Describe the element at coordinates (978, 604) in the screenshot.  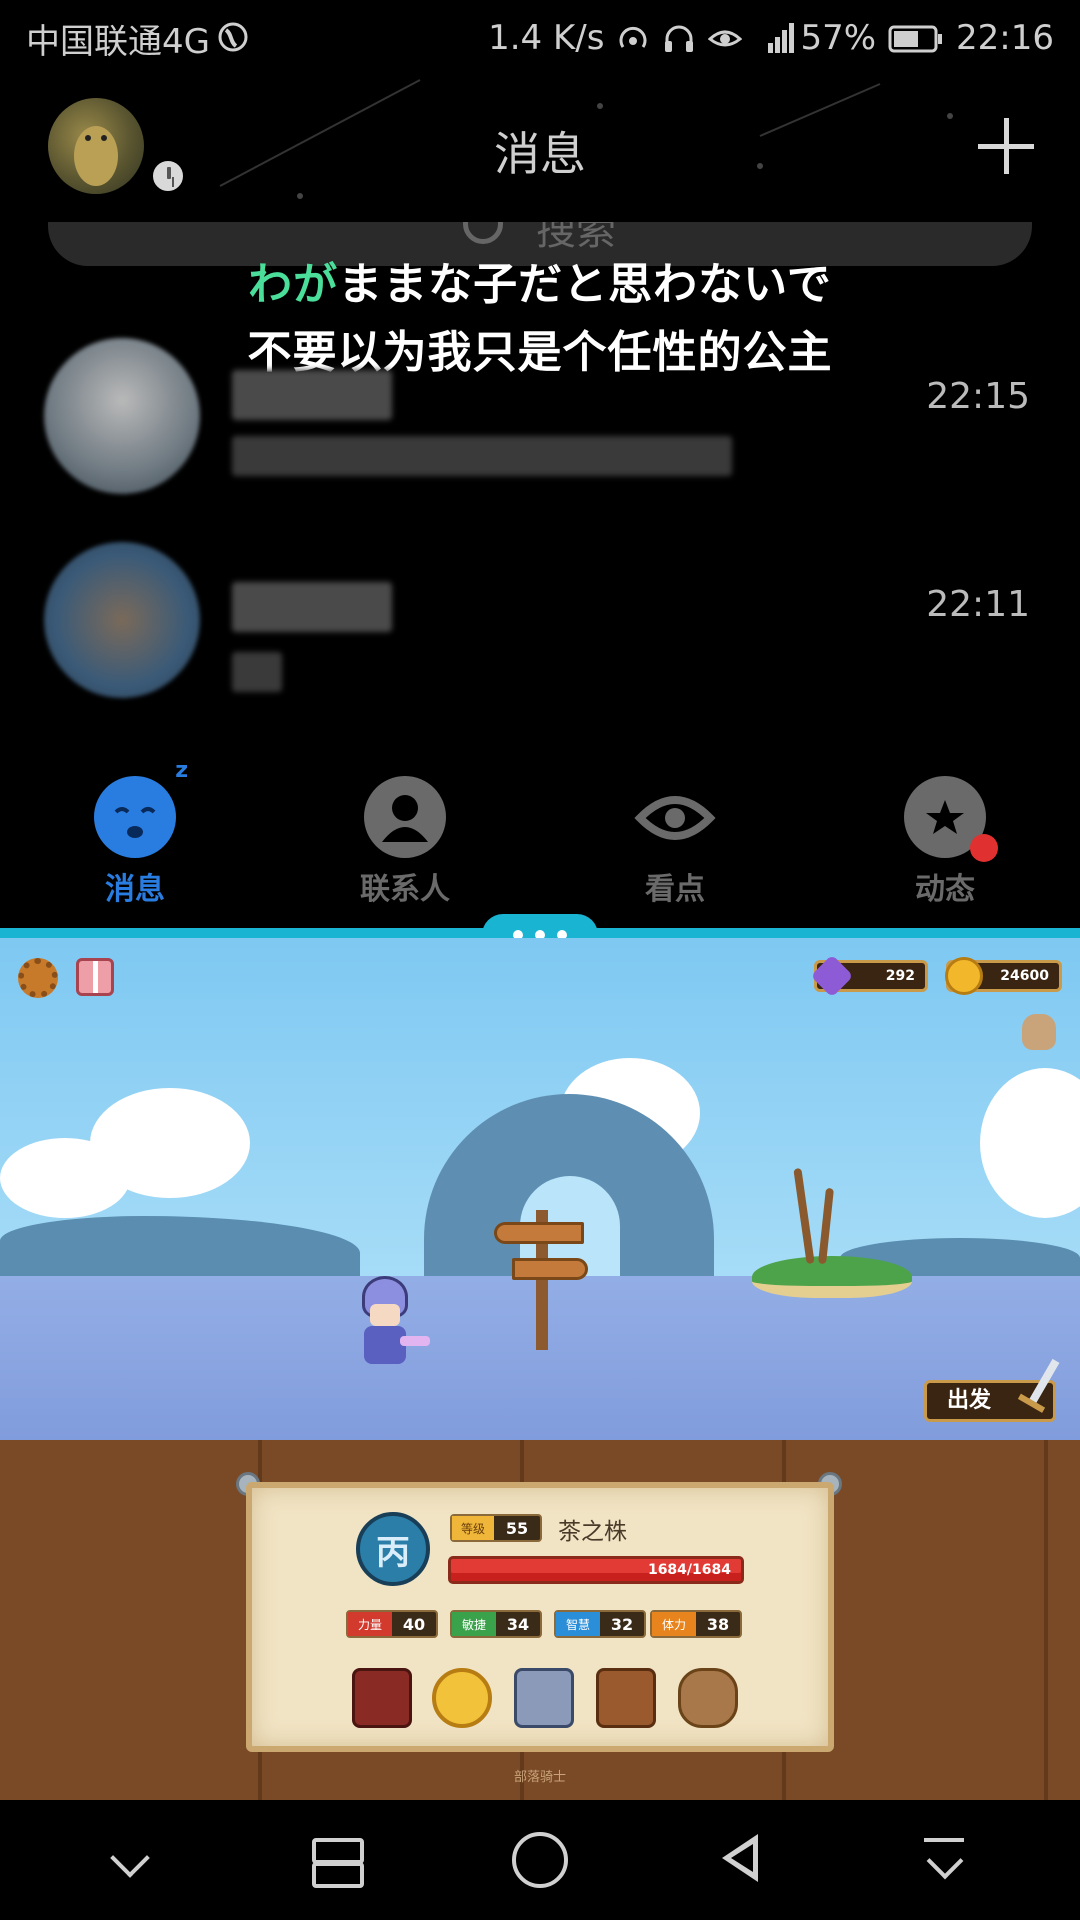
I see `chat-time: 22:11` at that location.